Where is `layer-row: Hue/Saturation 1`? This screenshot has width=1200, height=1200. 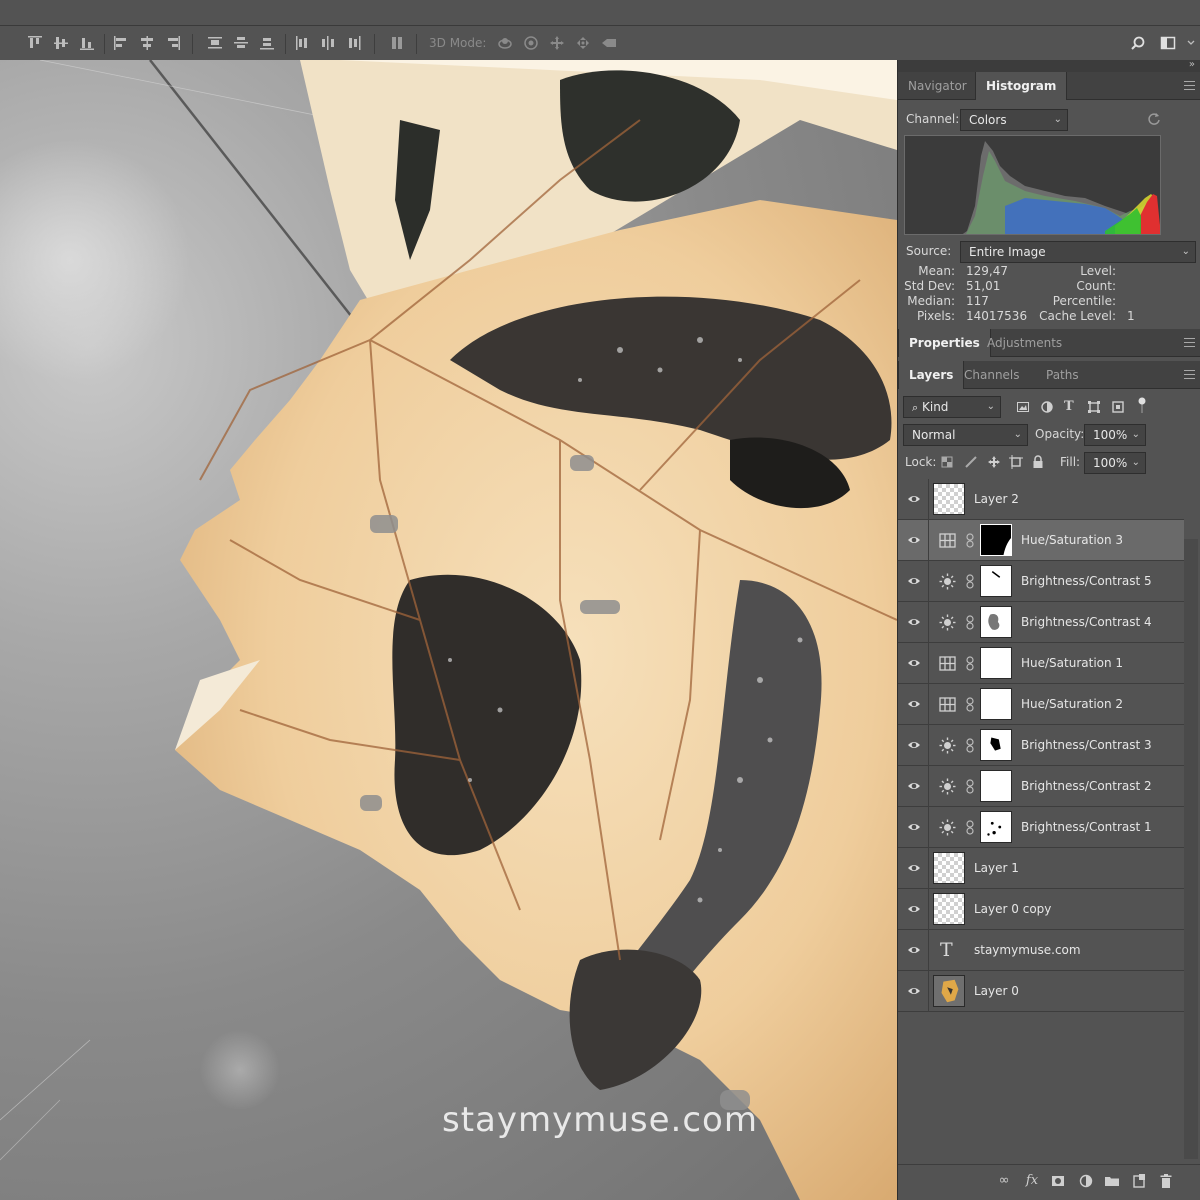
layer-row: Hue/Saturation 1 is located at coordinates (1041, 663).